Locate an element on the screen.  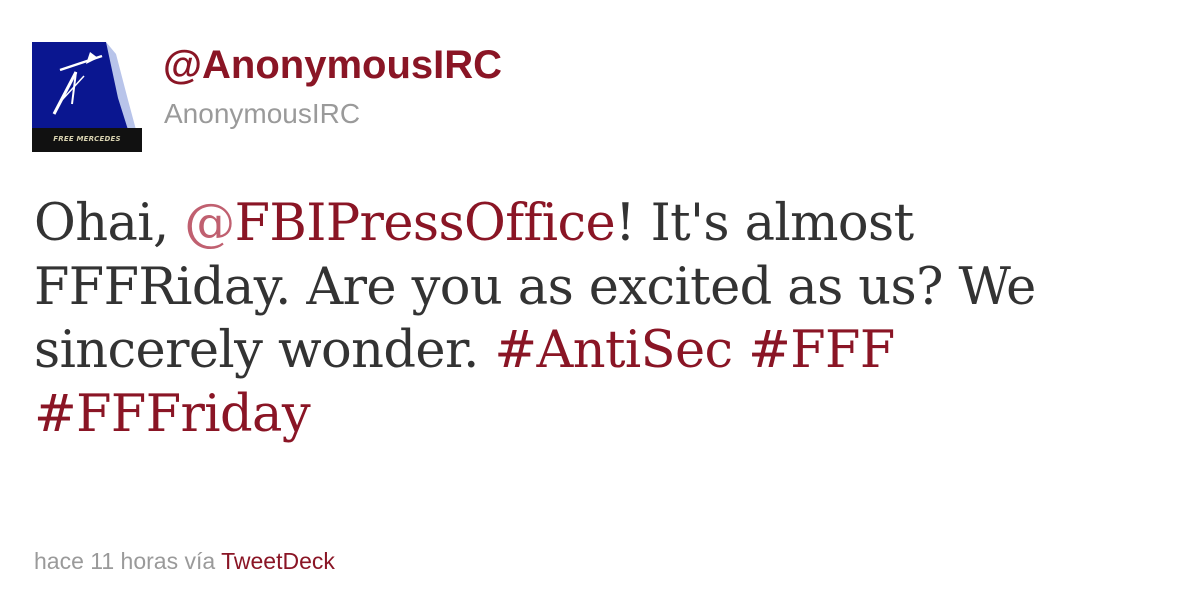
avatar-caption: FREE MERCEDES is located at coordinates (87, 139).